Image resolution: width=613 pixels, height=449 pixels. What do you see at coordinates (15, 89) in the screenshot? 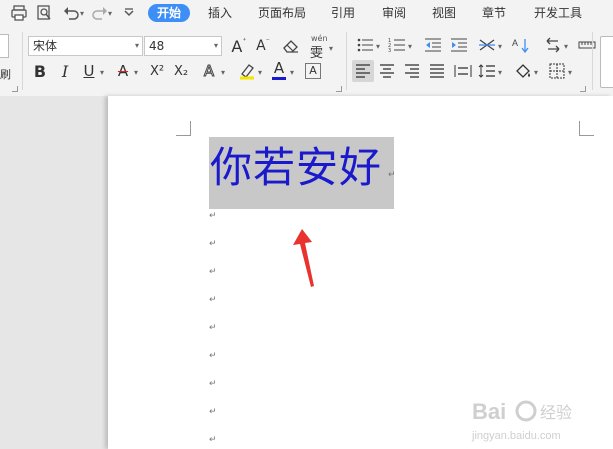
I see `clipboard-dialog-launcher` at bounding box center [15, 89].